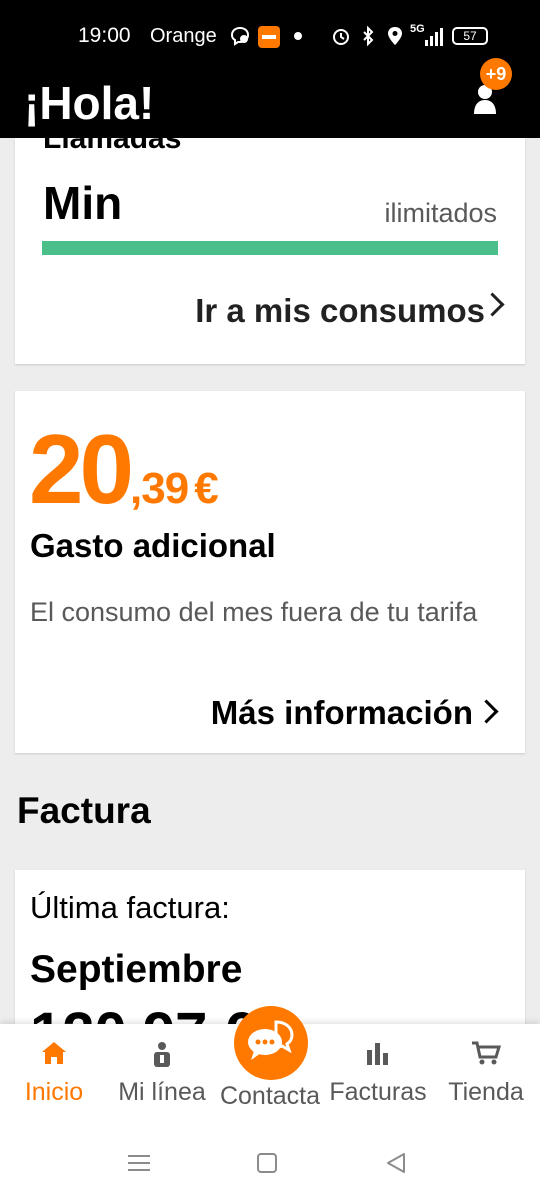 This screenshot has height=1200, width=540. What do you see at coordinates (54, 1077) in the screenshot?
I see `nav-inicio: Inicio` at bounding box center [54, 1077].